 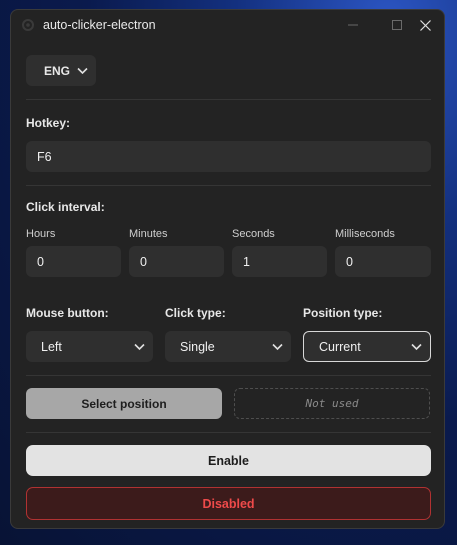 I want to click on hours-value: 0, so click(x=40, y=261).